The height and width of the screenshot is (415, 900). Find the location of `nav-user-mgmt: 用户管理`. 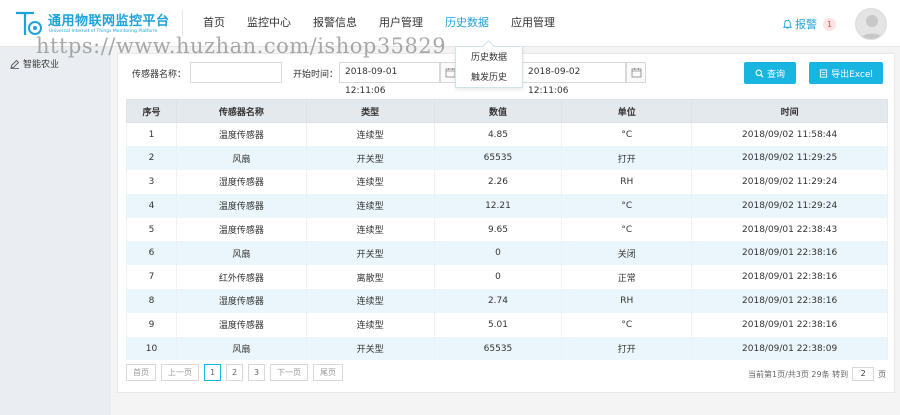

nav-user-mgmt: 用户管理 is located at coordinates (401, 23).